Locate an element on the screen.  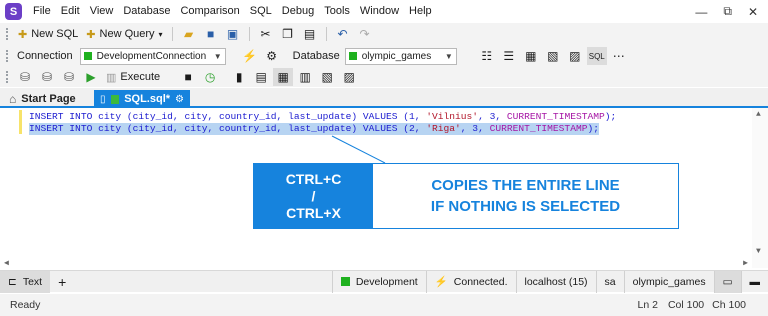
layout-single-icon: ▭ is located at coordinates (727, 281).